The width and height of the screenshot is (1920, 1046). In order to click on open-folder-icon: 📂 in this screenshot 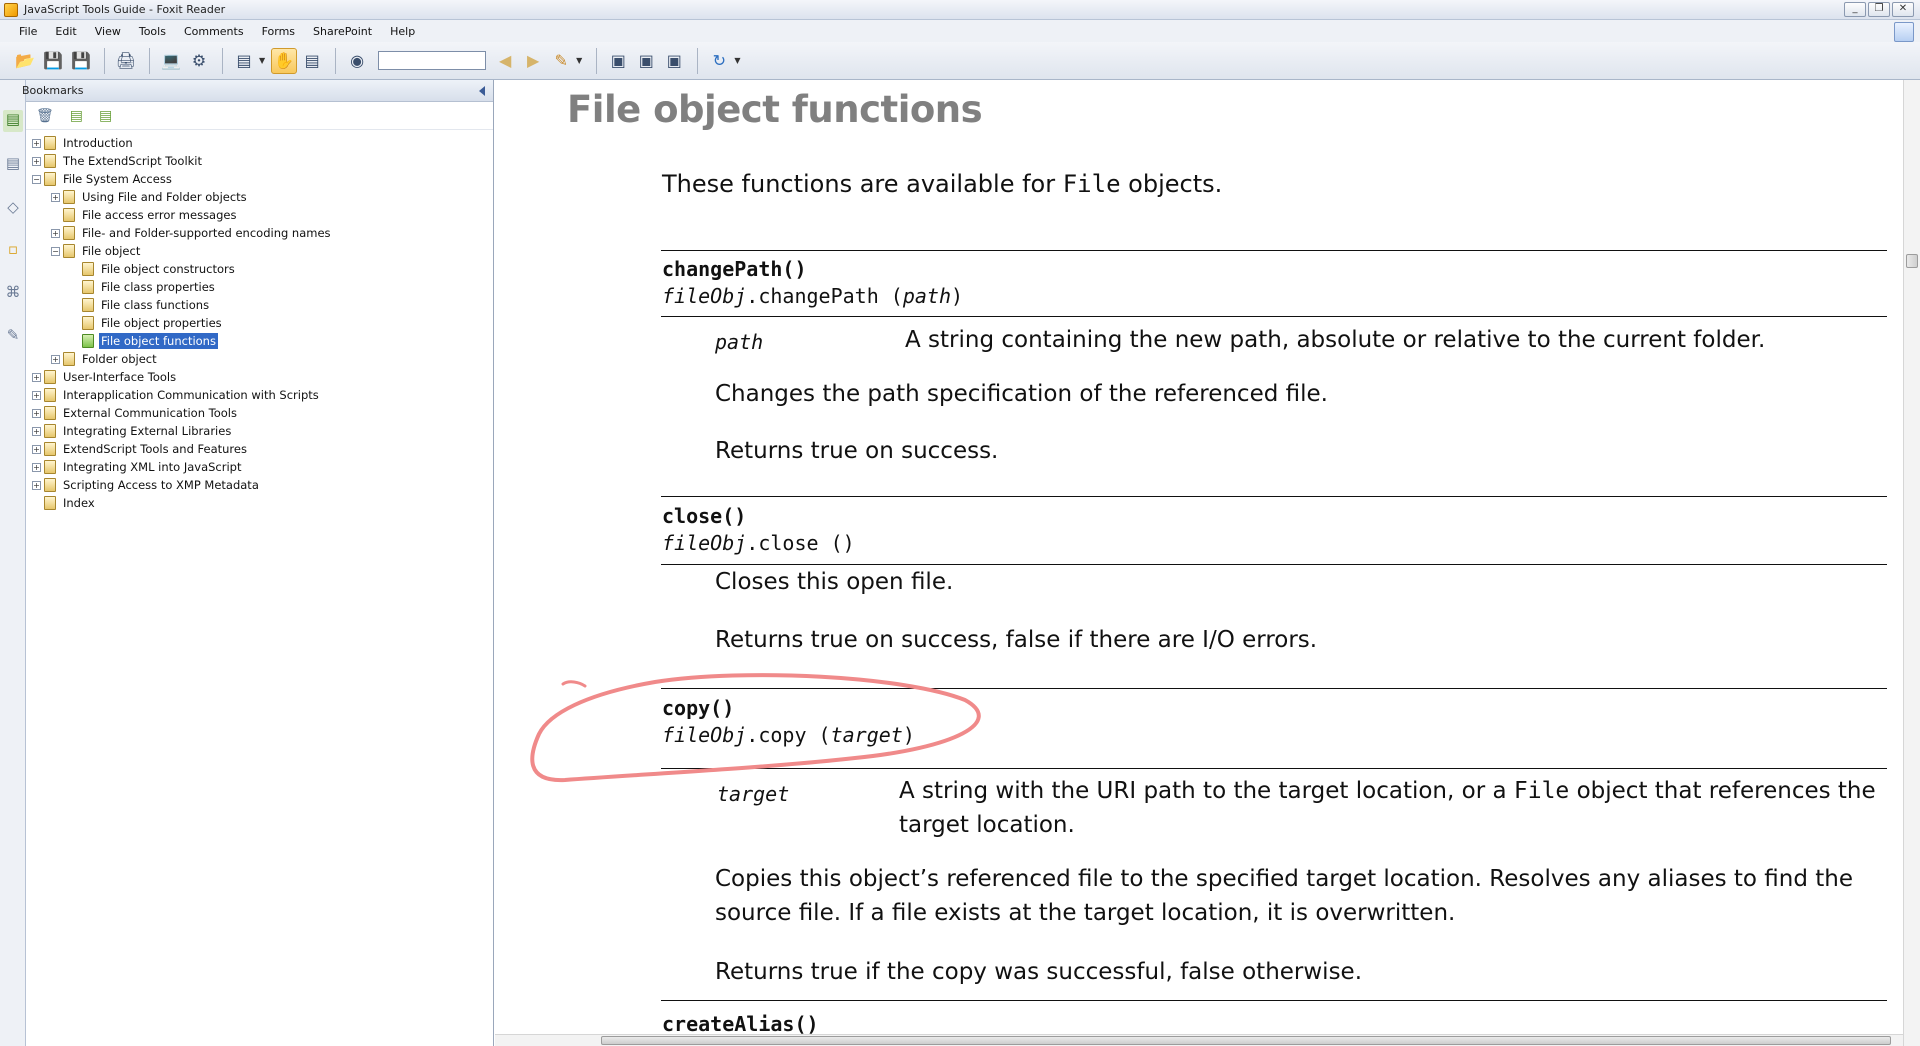, I will do `click(25, 61)`.